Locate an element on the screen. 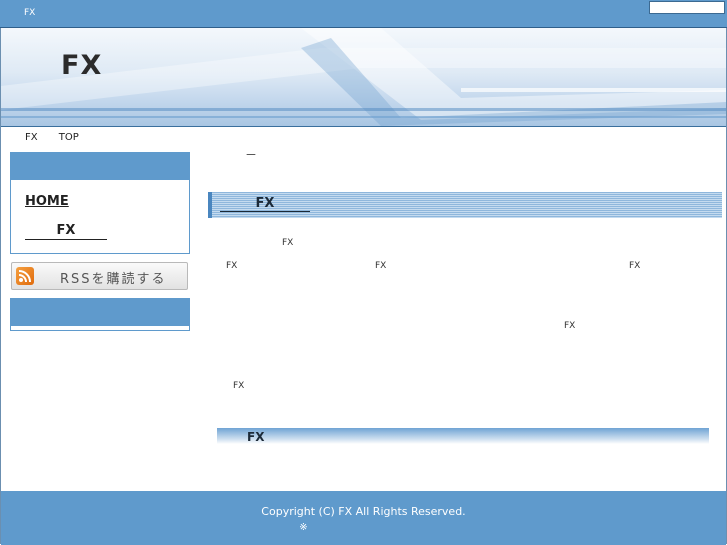 Image resolution: width=727 pixels, height=545 pixels. breadcrumb-top: TOP is located at coordinates (69, 137).